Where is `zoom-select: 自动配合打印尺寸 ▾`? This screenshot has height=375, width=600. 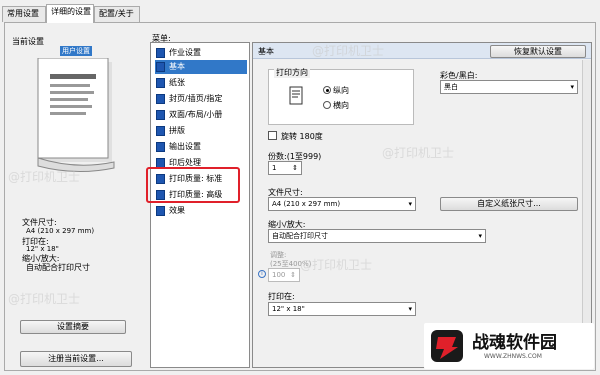
zoom-select: 自动配合打印尺寸 ▾ is located at coordinates (377, 236).